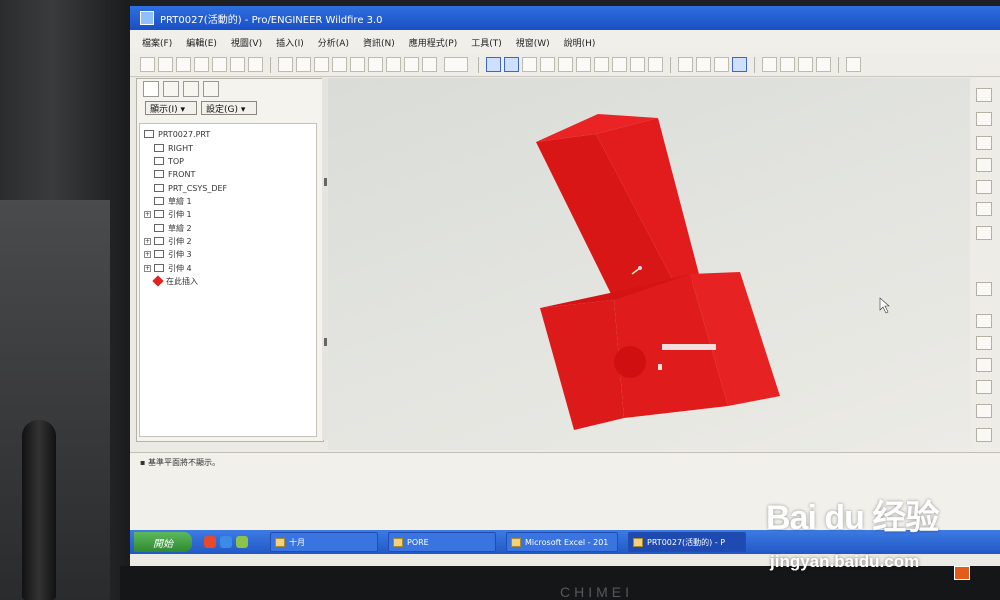 This screenshot has height=600, width=1000. What do you see at coordinates (255, 64) in the screenshot?
I see `regenerate-icon` at bounding box center [255, 64].